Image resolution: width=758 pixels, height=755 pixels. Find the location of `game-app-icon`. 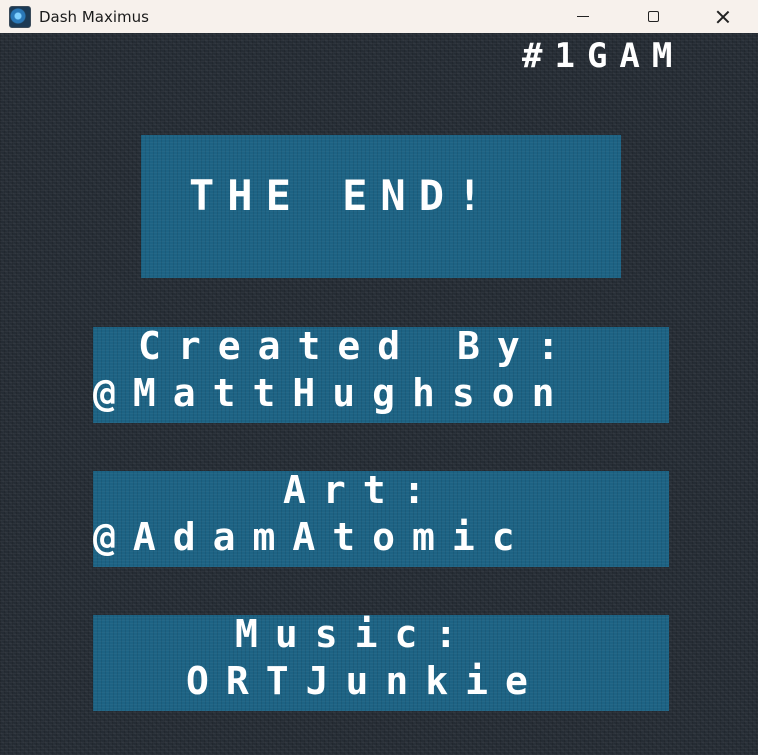

game-app-icon is located at coordinates (20, 16).